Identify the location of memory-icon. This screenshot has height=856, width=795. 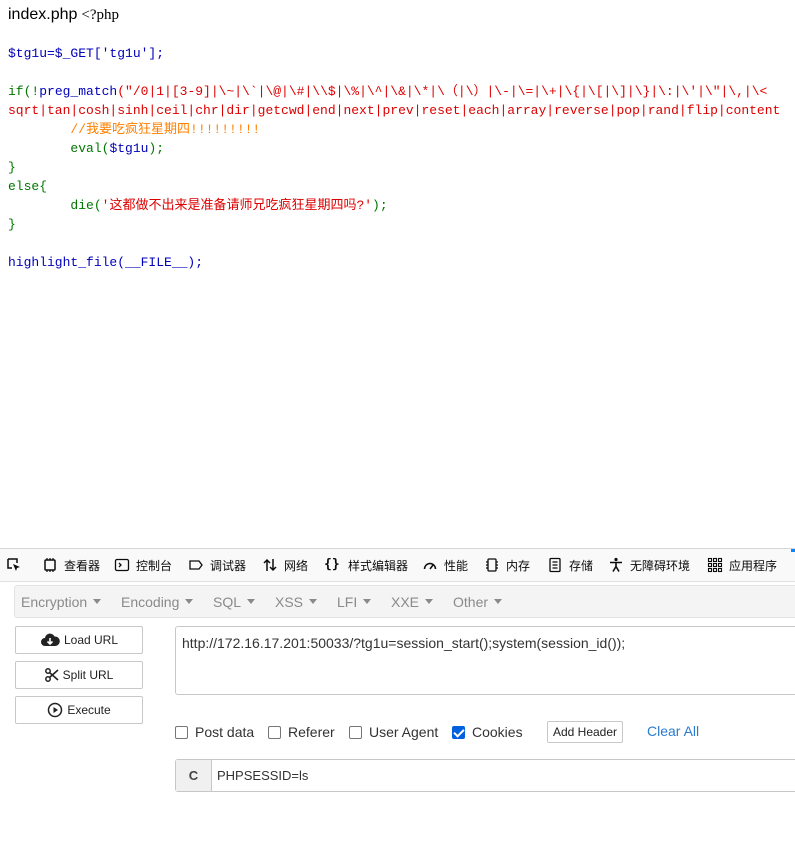
(492, 565).